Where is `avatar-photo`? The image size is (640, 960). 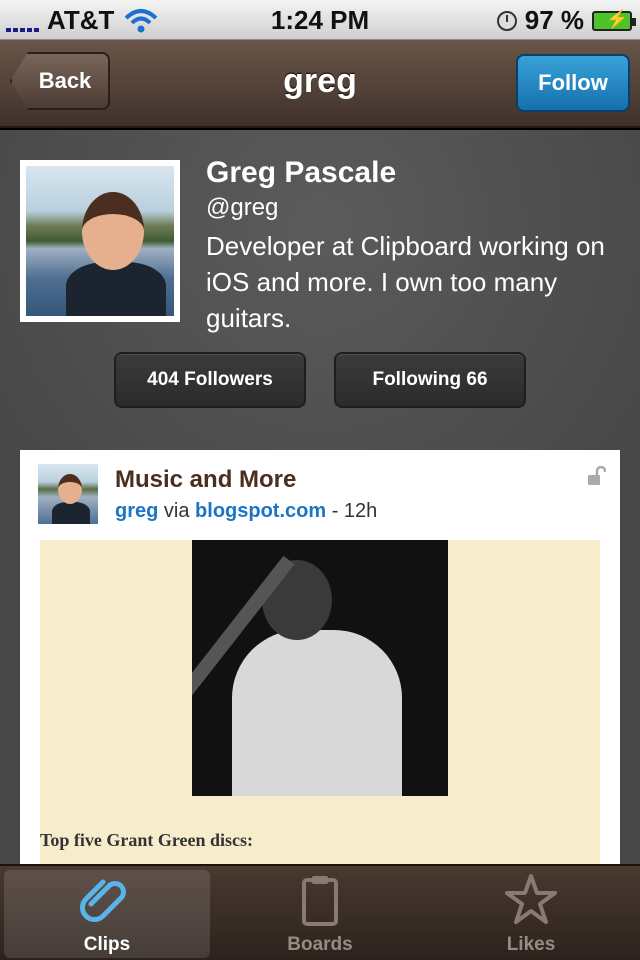 avatar-photo is located at coordinates (100, 241).